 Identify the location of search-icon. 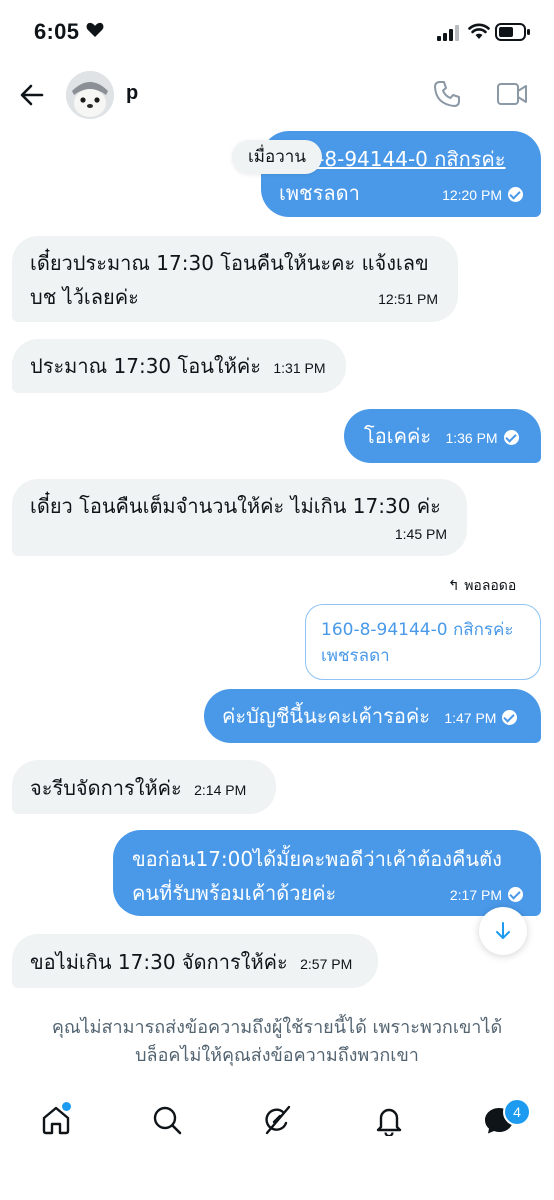
(167, 1120).